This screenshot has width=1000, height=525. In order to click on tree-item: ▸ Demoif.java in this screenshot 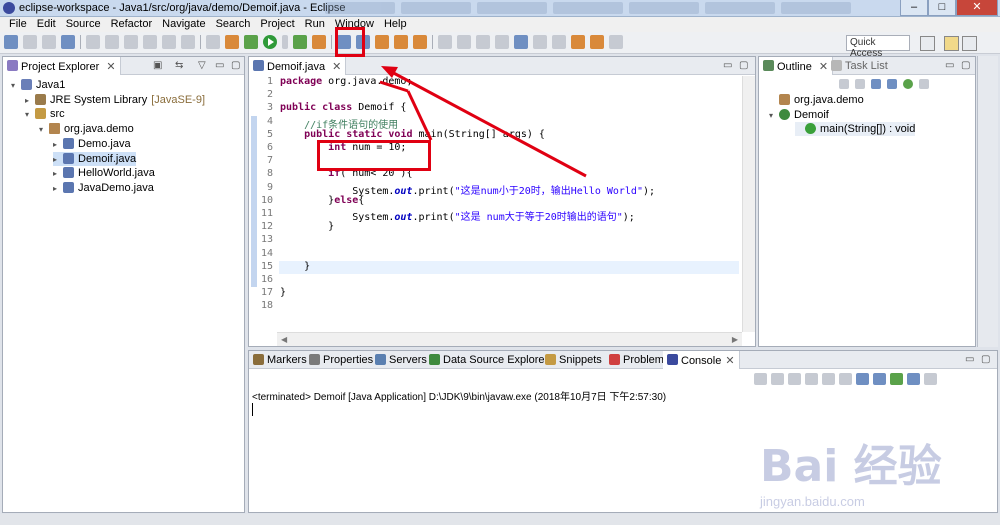, I will do `click(95, 159)`.